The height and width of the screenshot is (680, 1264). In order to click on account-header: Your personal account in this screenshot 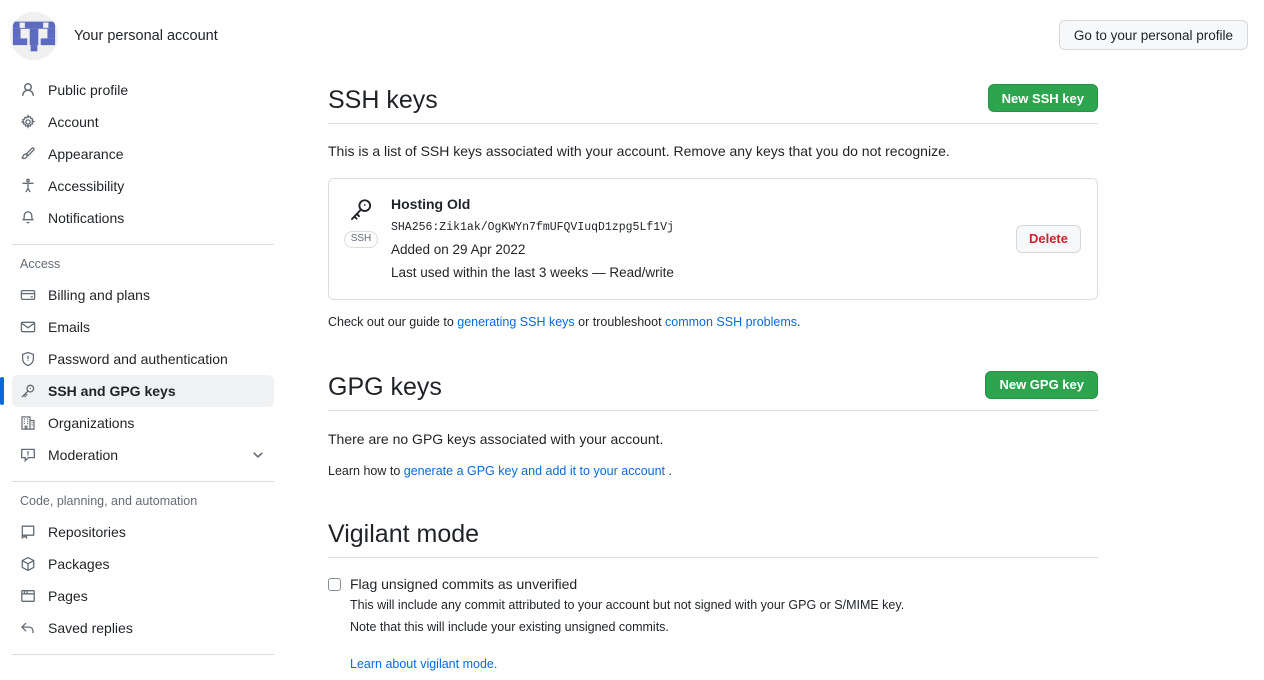, I will do `click(145, 31)`.